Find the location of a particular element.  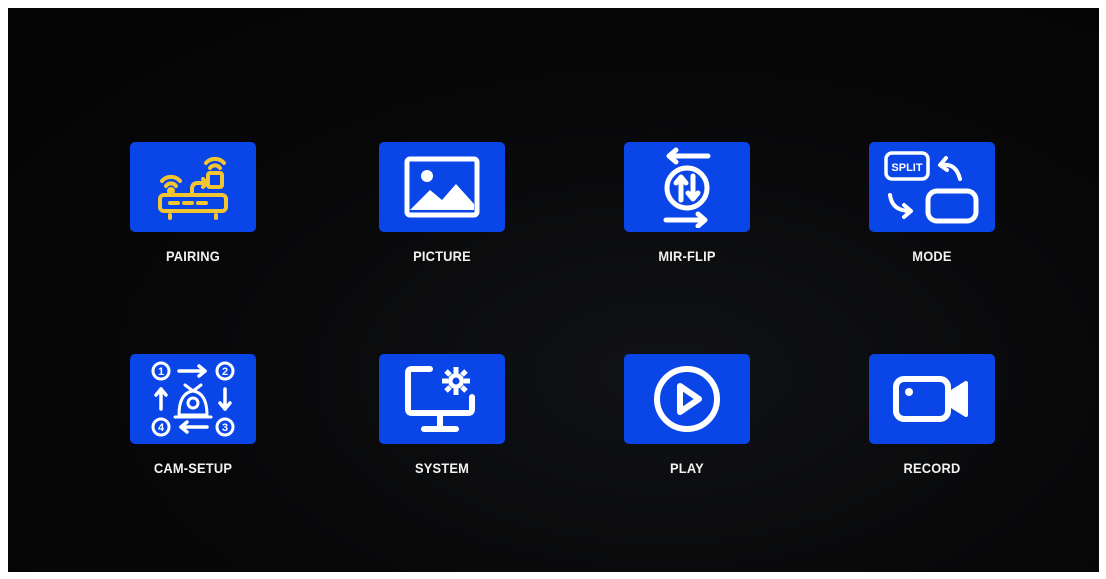

cam-number-1: 1 is located at coordinates (161, 372).